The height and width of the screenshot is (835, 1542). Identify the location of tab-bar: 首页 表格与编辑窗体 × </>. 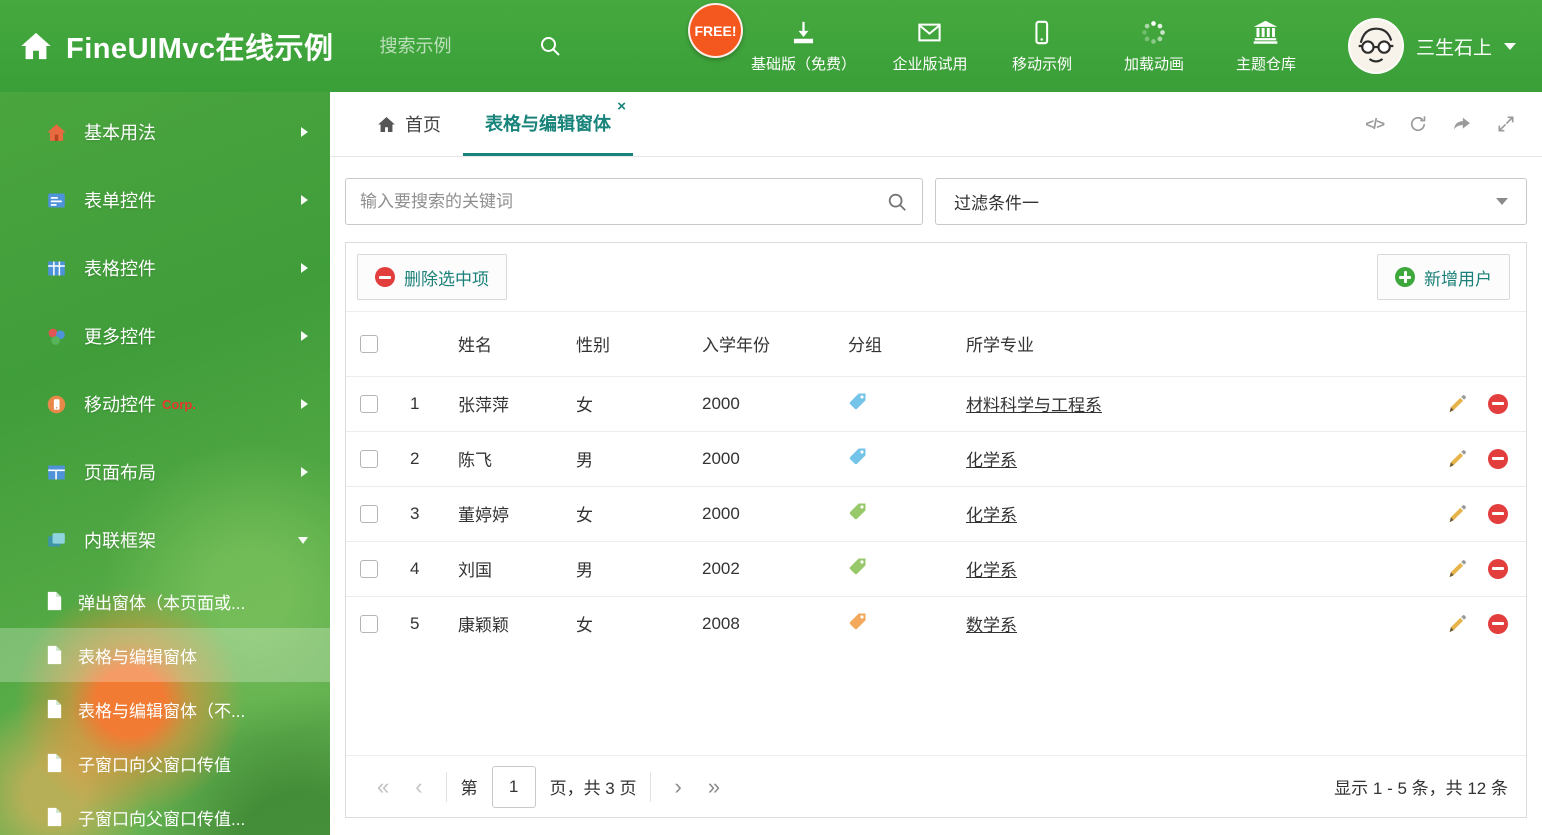
(936, 124).